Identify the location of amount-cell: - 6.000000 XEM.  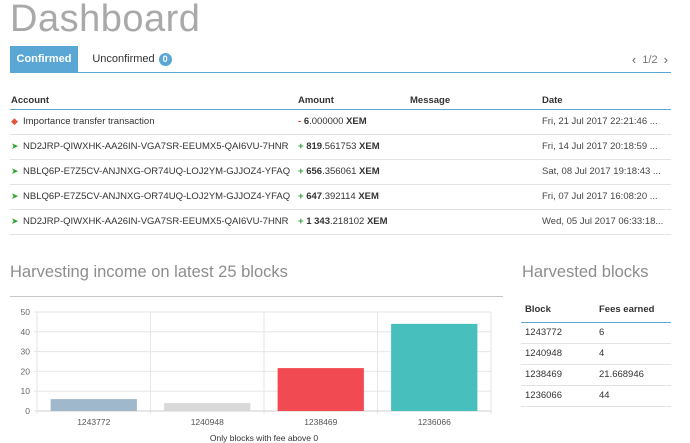
(353, 122).